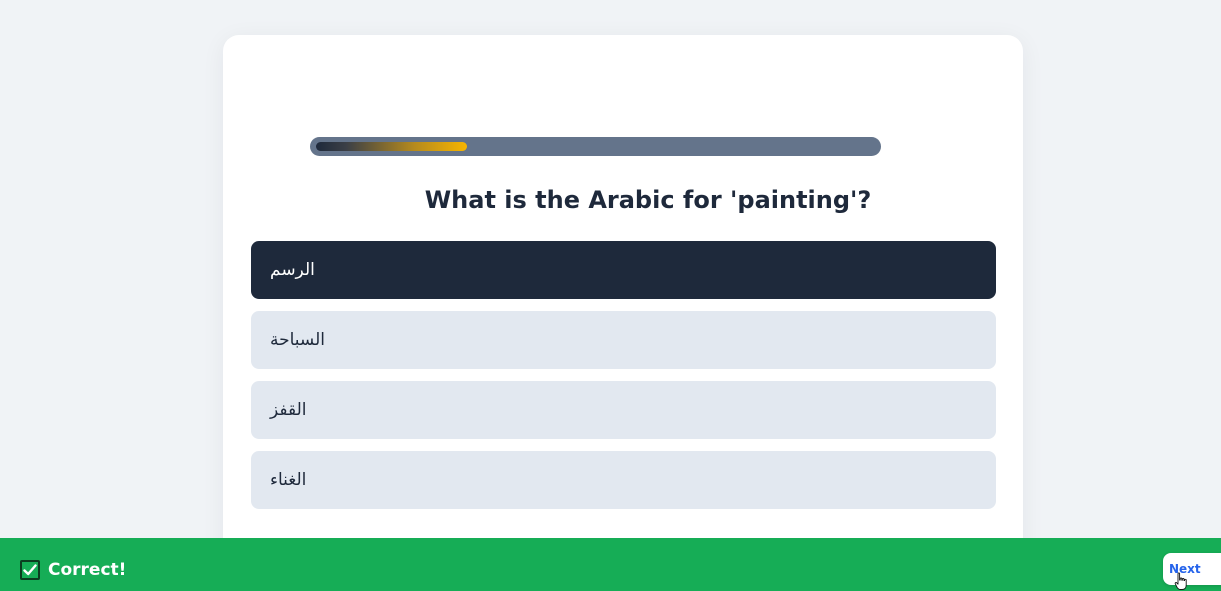  I want to click on checkbox-check-icon, so click(30, 570).